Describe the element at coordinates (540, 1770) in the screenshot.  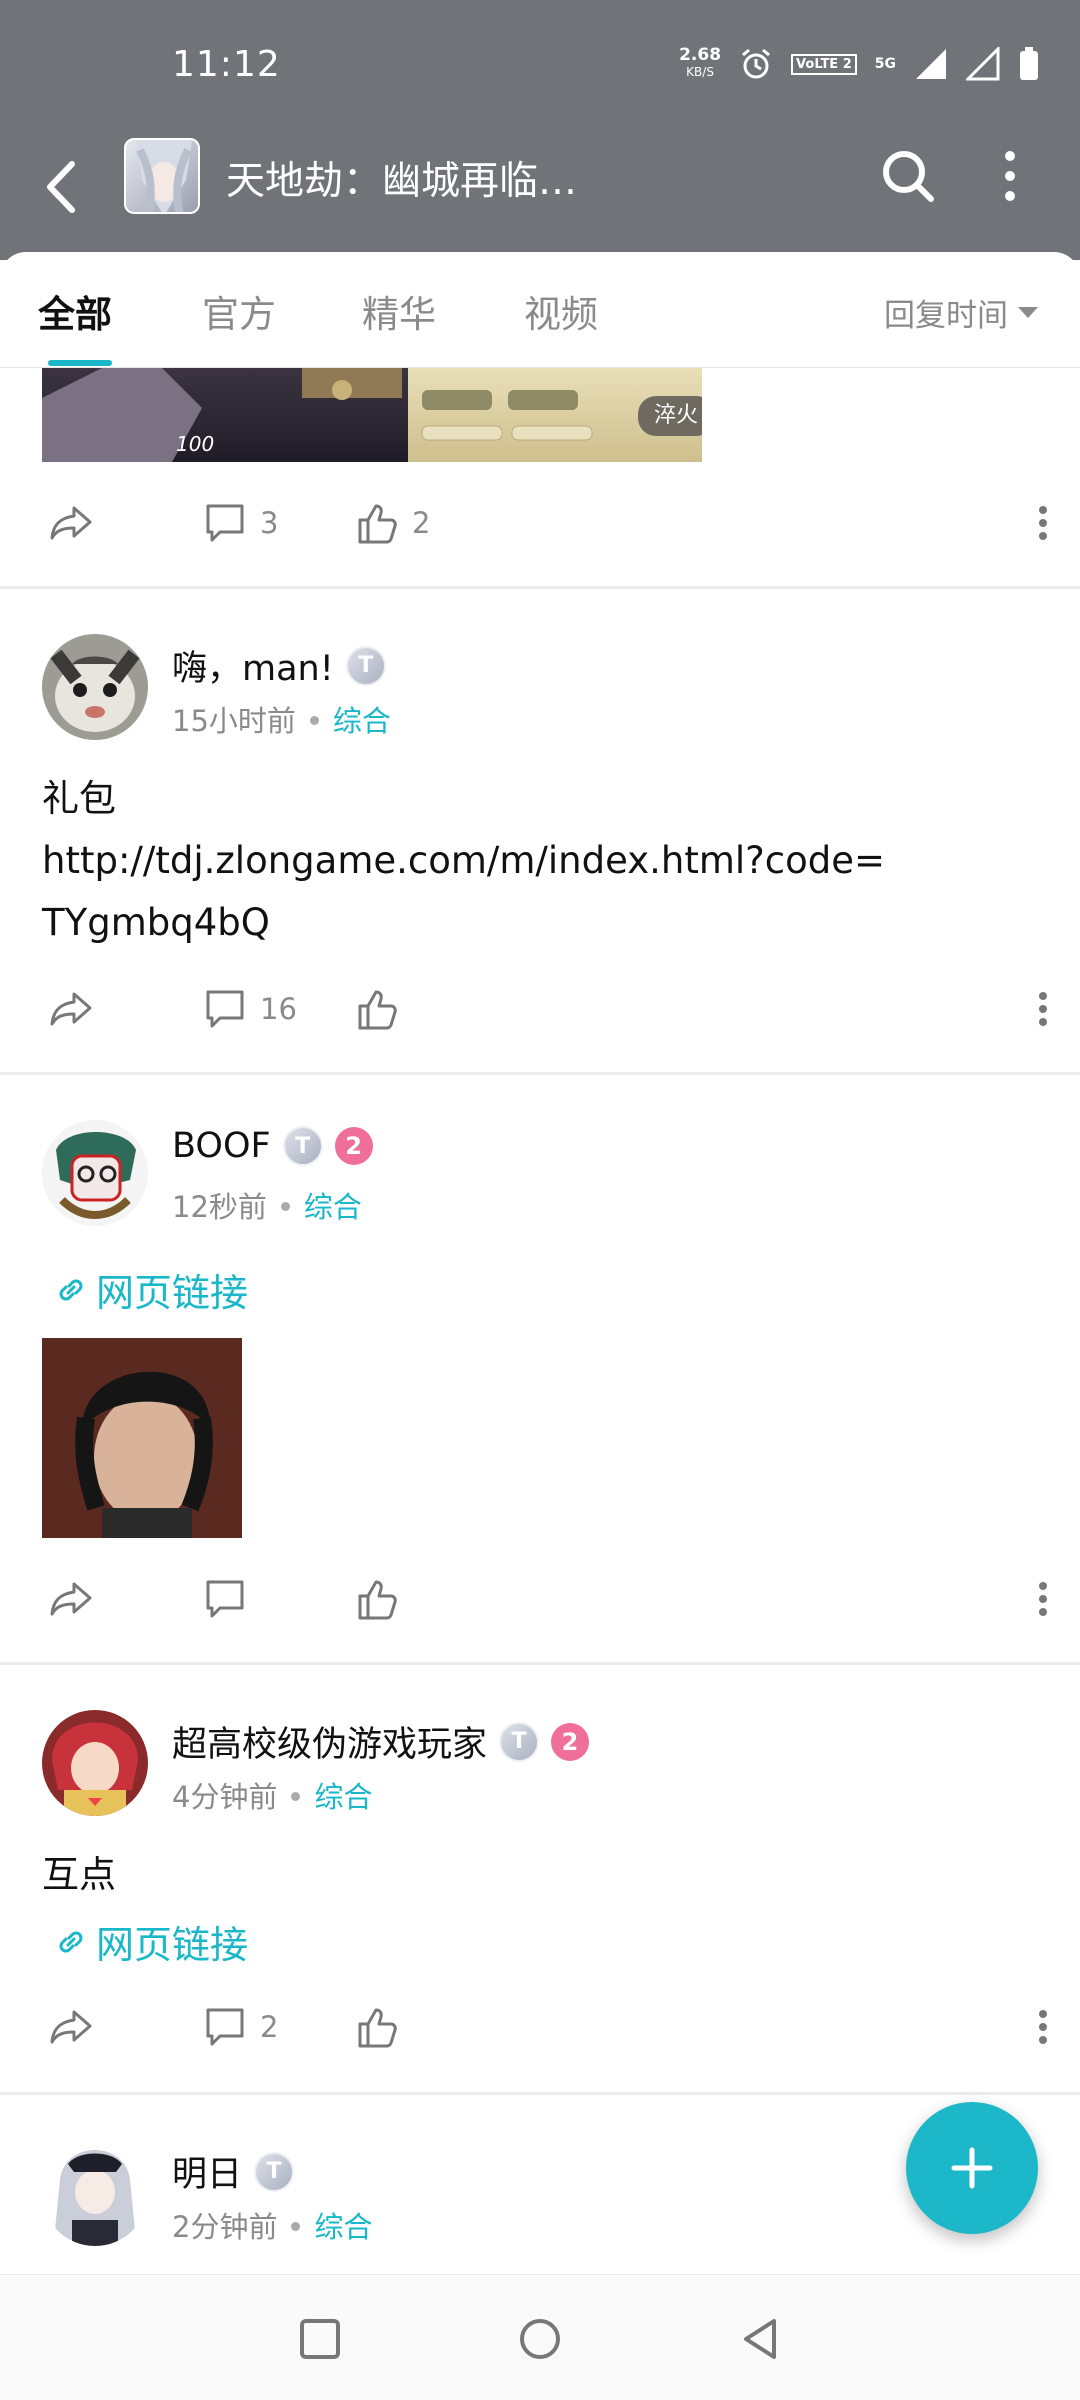
I see `post-header: 超高校级伪游戏玩家 T 2 4分钟前 综合` at that location.